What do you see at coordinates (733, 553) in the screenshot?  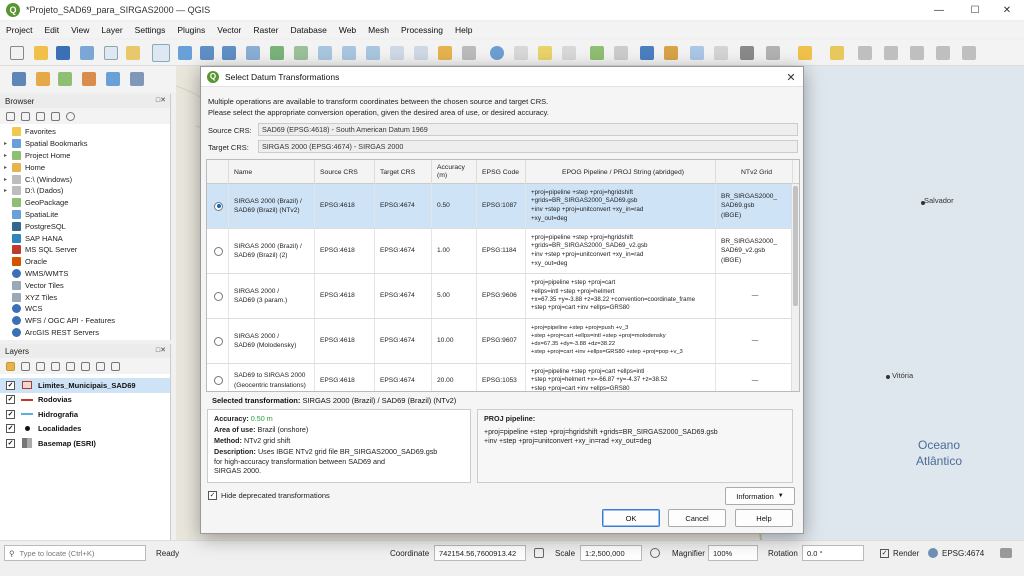 I see `magnifier-field: 100%` at bounding box center [733, 553].